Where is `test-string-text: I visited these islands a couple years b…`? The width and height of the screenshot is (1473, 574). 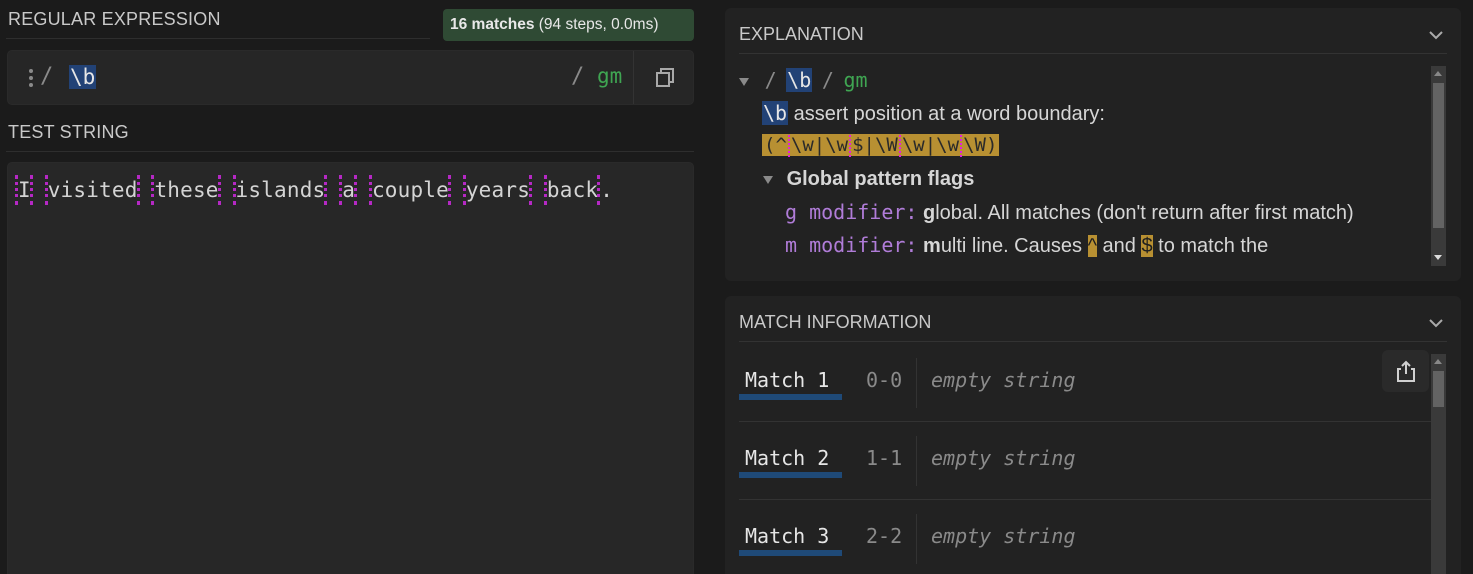 test-string-text: I visited these islands a couple years b… is located at coordinates (314, 190).